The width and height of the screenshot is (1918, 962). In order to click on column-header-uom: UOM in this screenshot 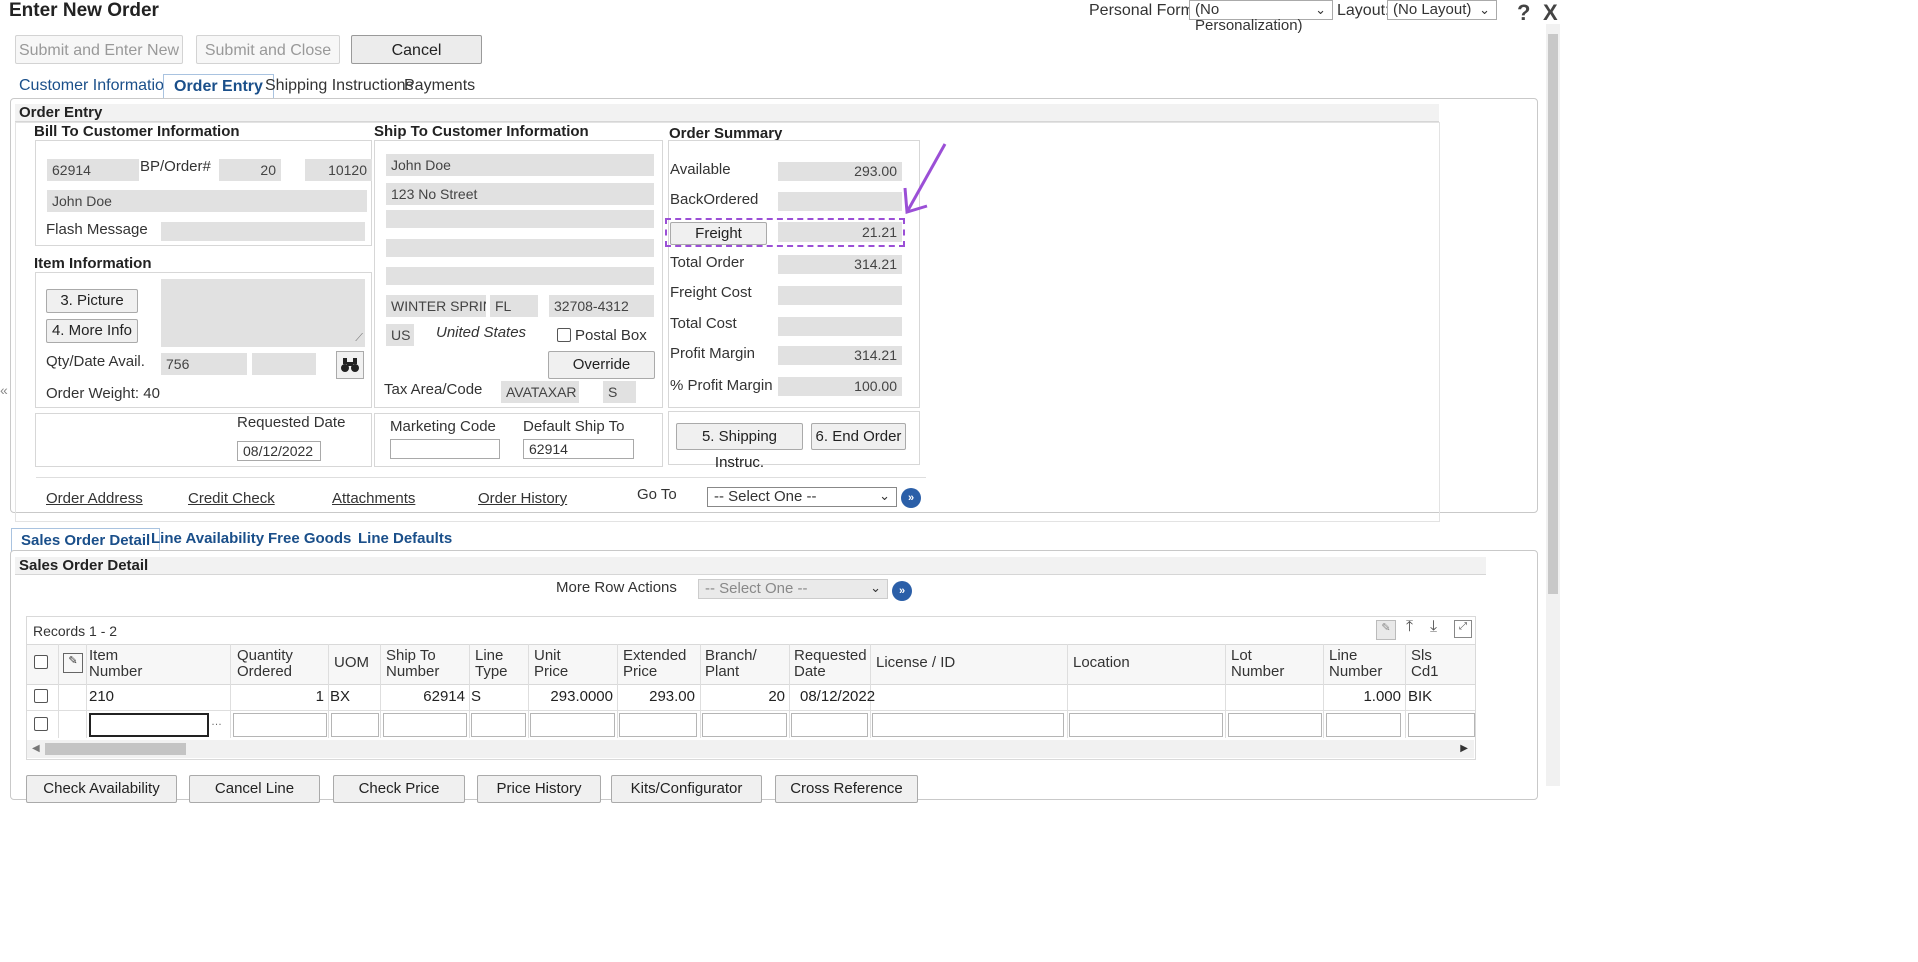, I will do `click(351, 663)`.